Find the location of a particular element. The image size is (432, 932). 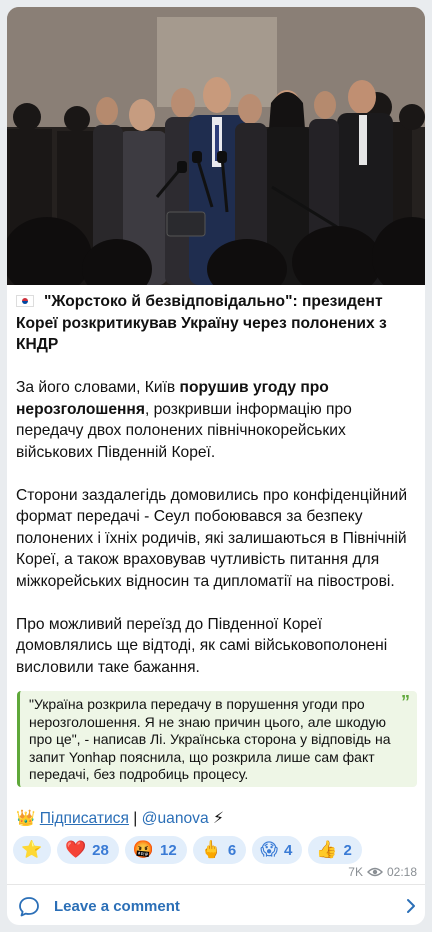

reaction-count: 28 is located at coordinates (100, 850).